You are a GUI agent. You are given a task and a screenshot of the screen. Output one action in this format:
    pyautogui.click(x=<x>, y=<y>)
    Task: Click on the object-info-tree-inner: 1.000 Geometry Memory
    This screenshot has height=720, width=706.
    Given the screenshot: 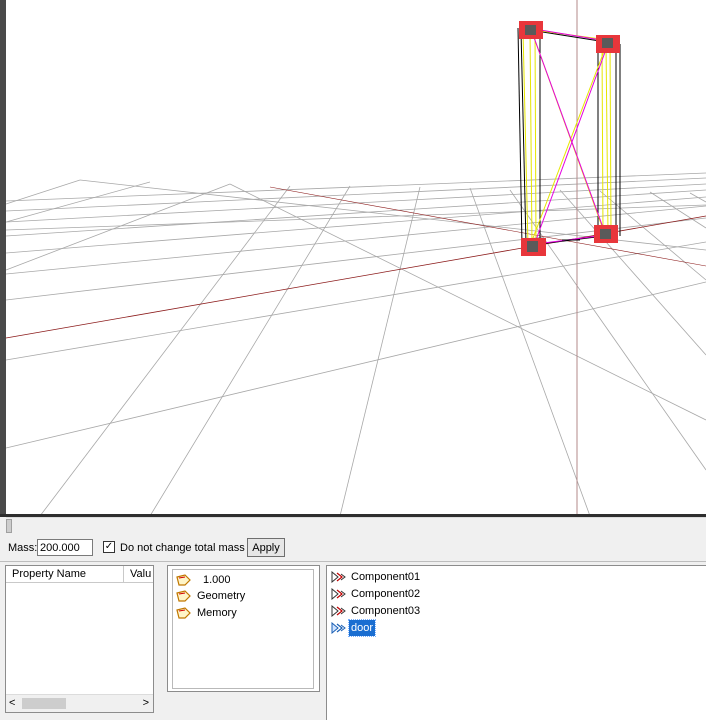 What is the action you would take?
    pyautogui.click(x=243, y=629)
    